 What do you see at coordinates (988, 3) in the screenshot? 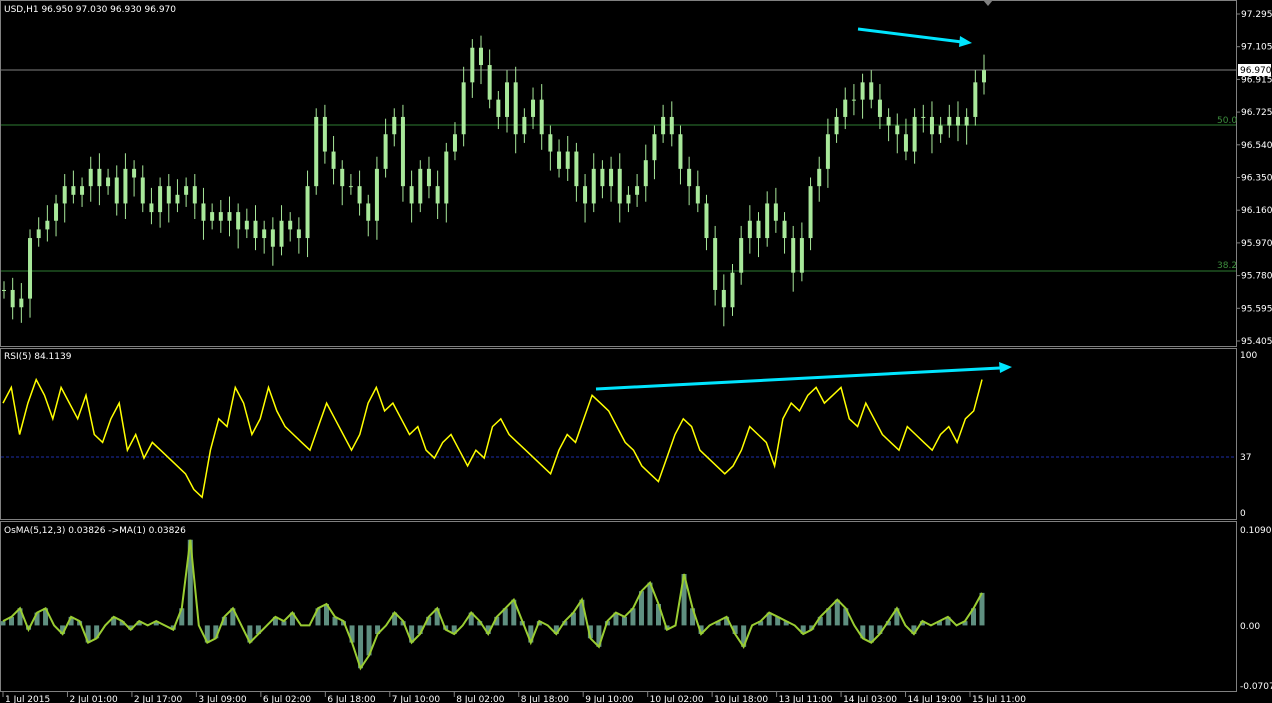
I see `scroll-marker-icon` at bounding box center [988, 3].